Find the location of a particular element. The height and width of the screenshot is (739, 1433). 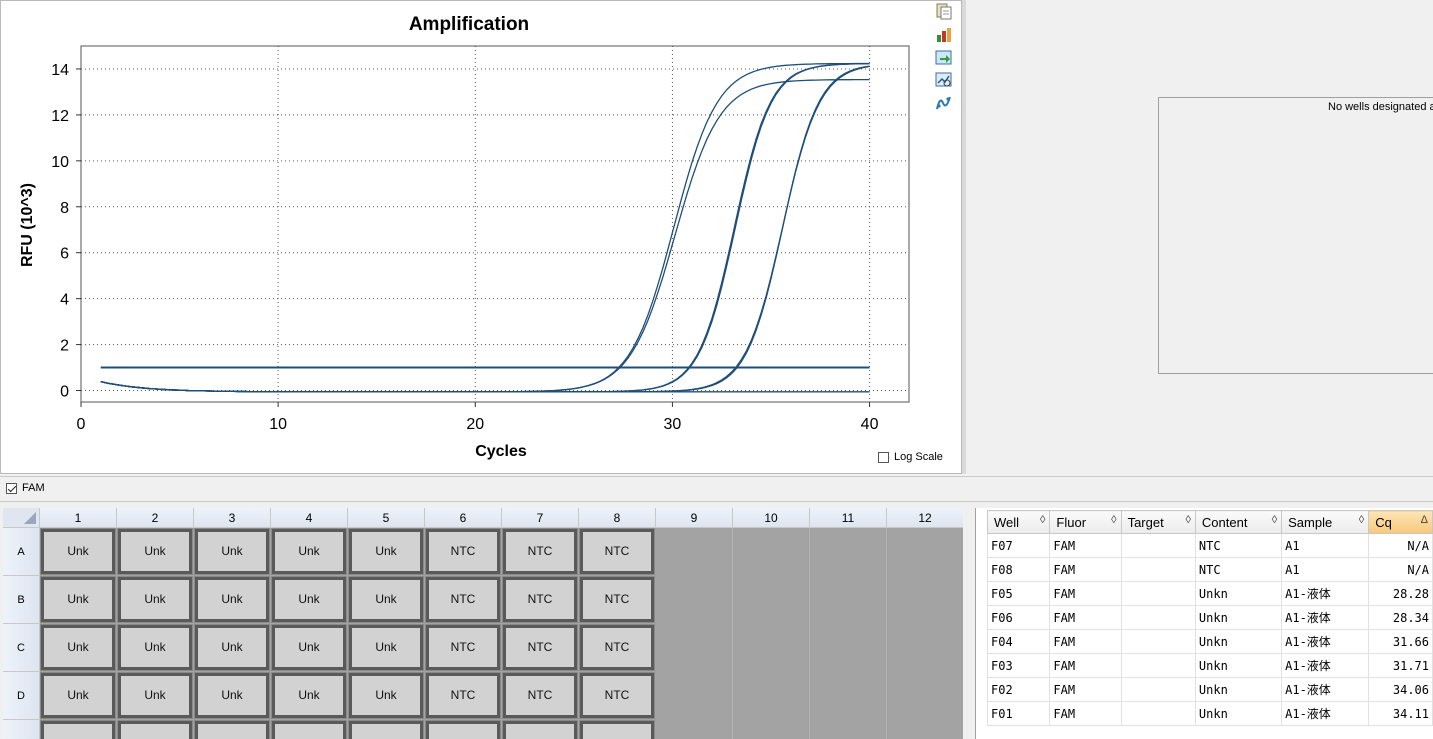

plate-column-header: 1 is located at coordinates (78, 518).